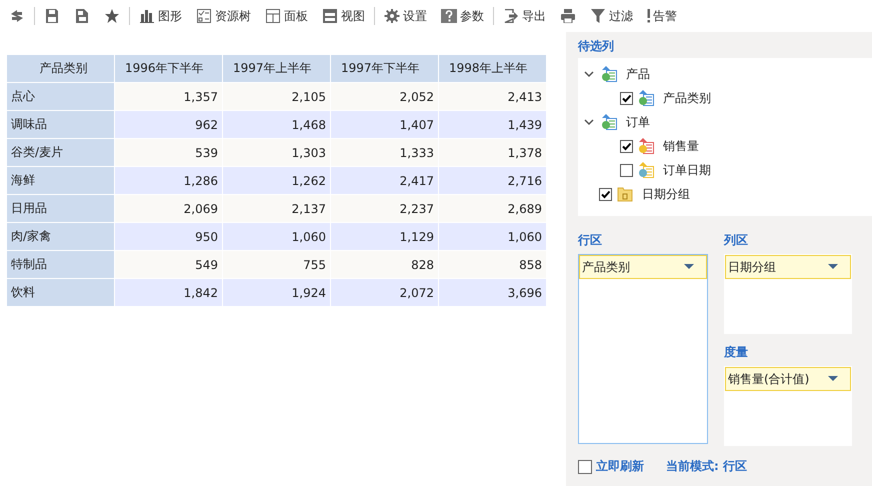 This screenshot has width=872, height=486. What do you see at coordinates (160, 16) in the screenshot?
I see `toolbar-button: 图形` at bounding box center [160, 16].